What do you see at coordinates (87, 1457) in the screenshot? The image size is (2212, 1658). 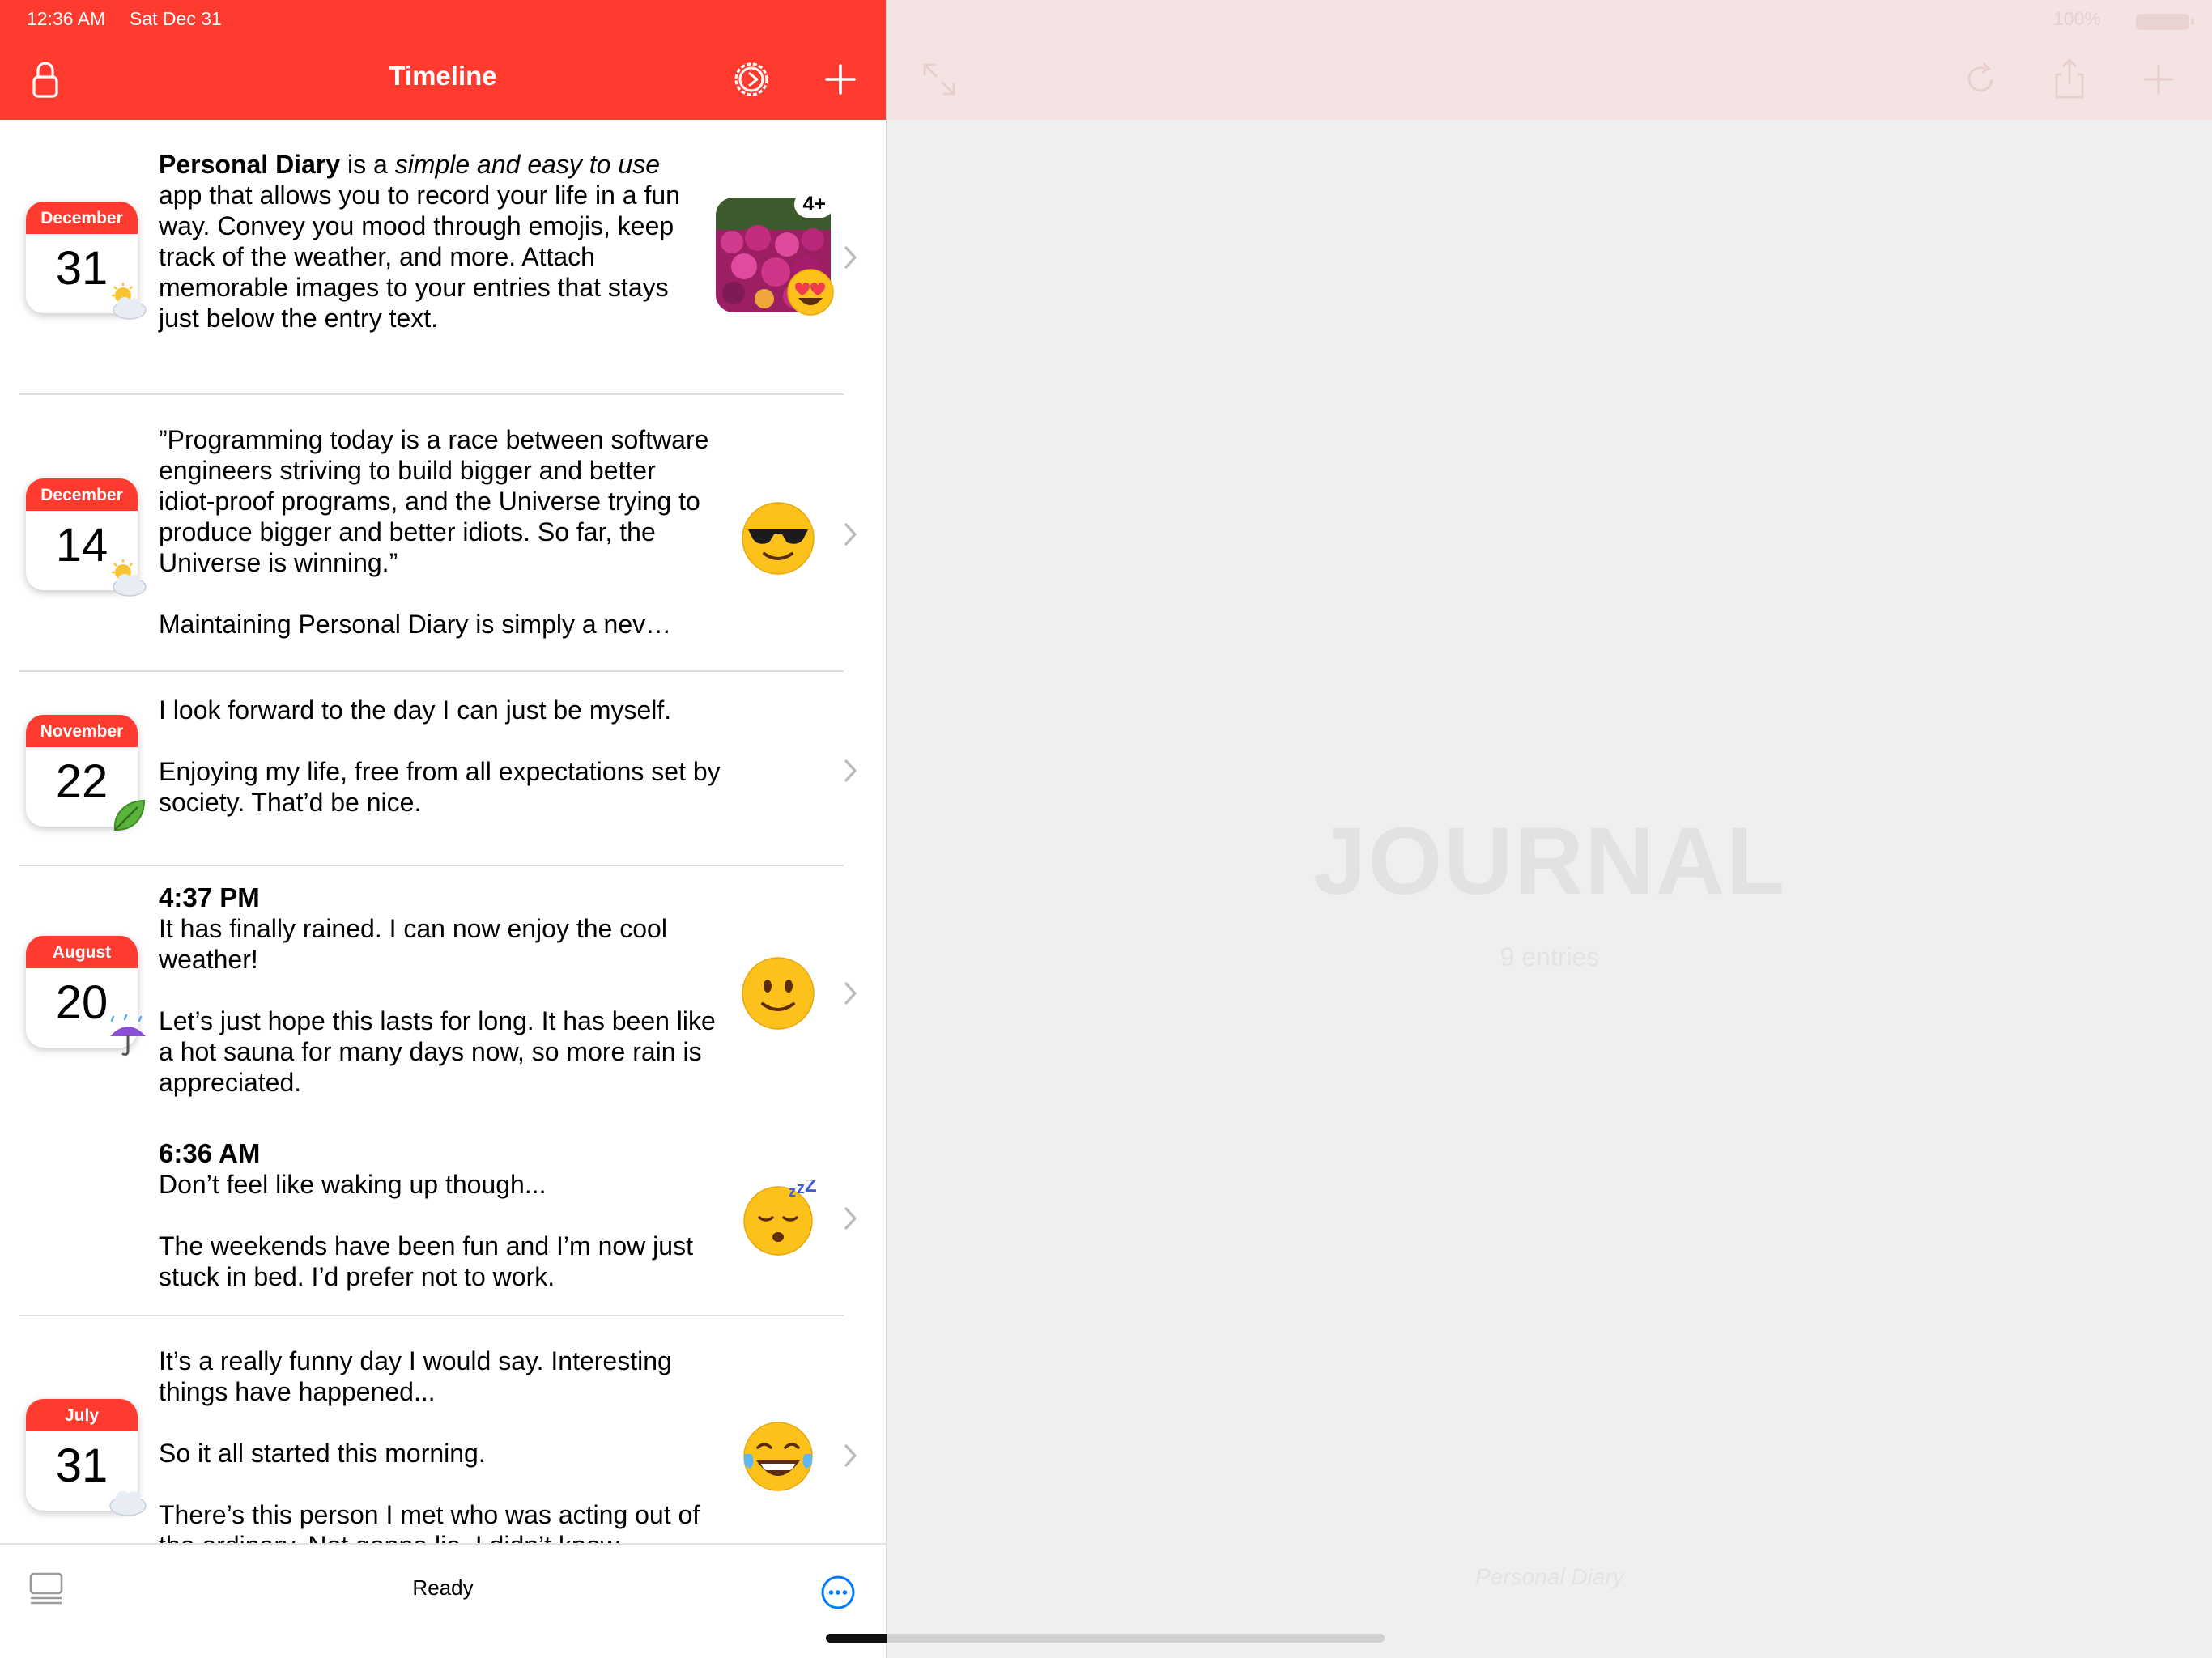 I see `calendar-date-badge: July 31` at bounding box center [87, 1457].